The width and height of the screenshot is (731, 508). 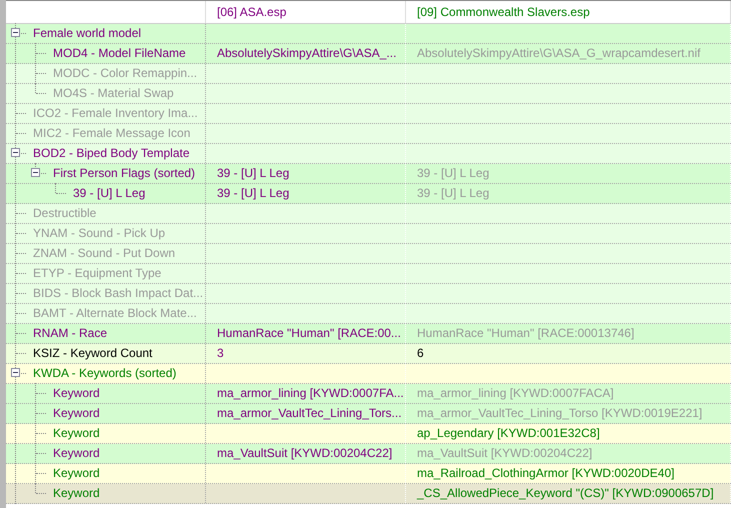 I want to click on table-cell-text: ap_Legendary [KYWD:001E32C8], so click(x=508, y=433).